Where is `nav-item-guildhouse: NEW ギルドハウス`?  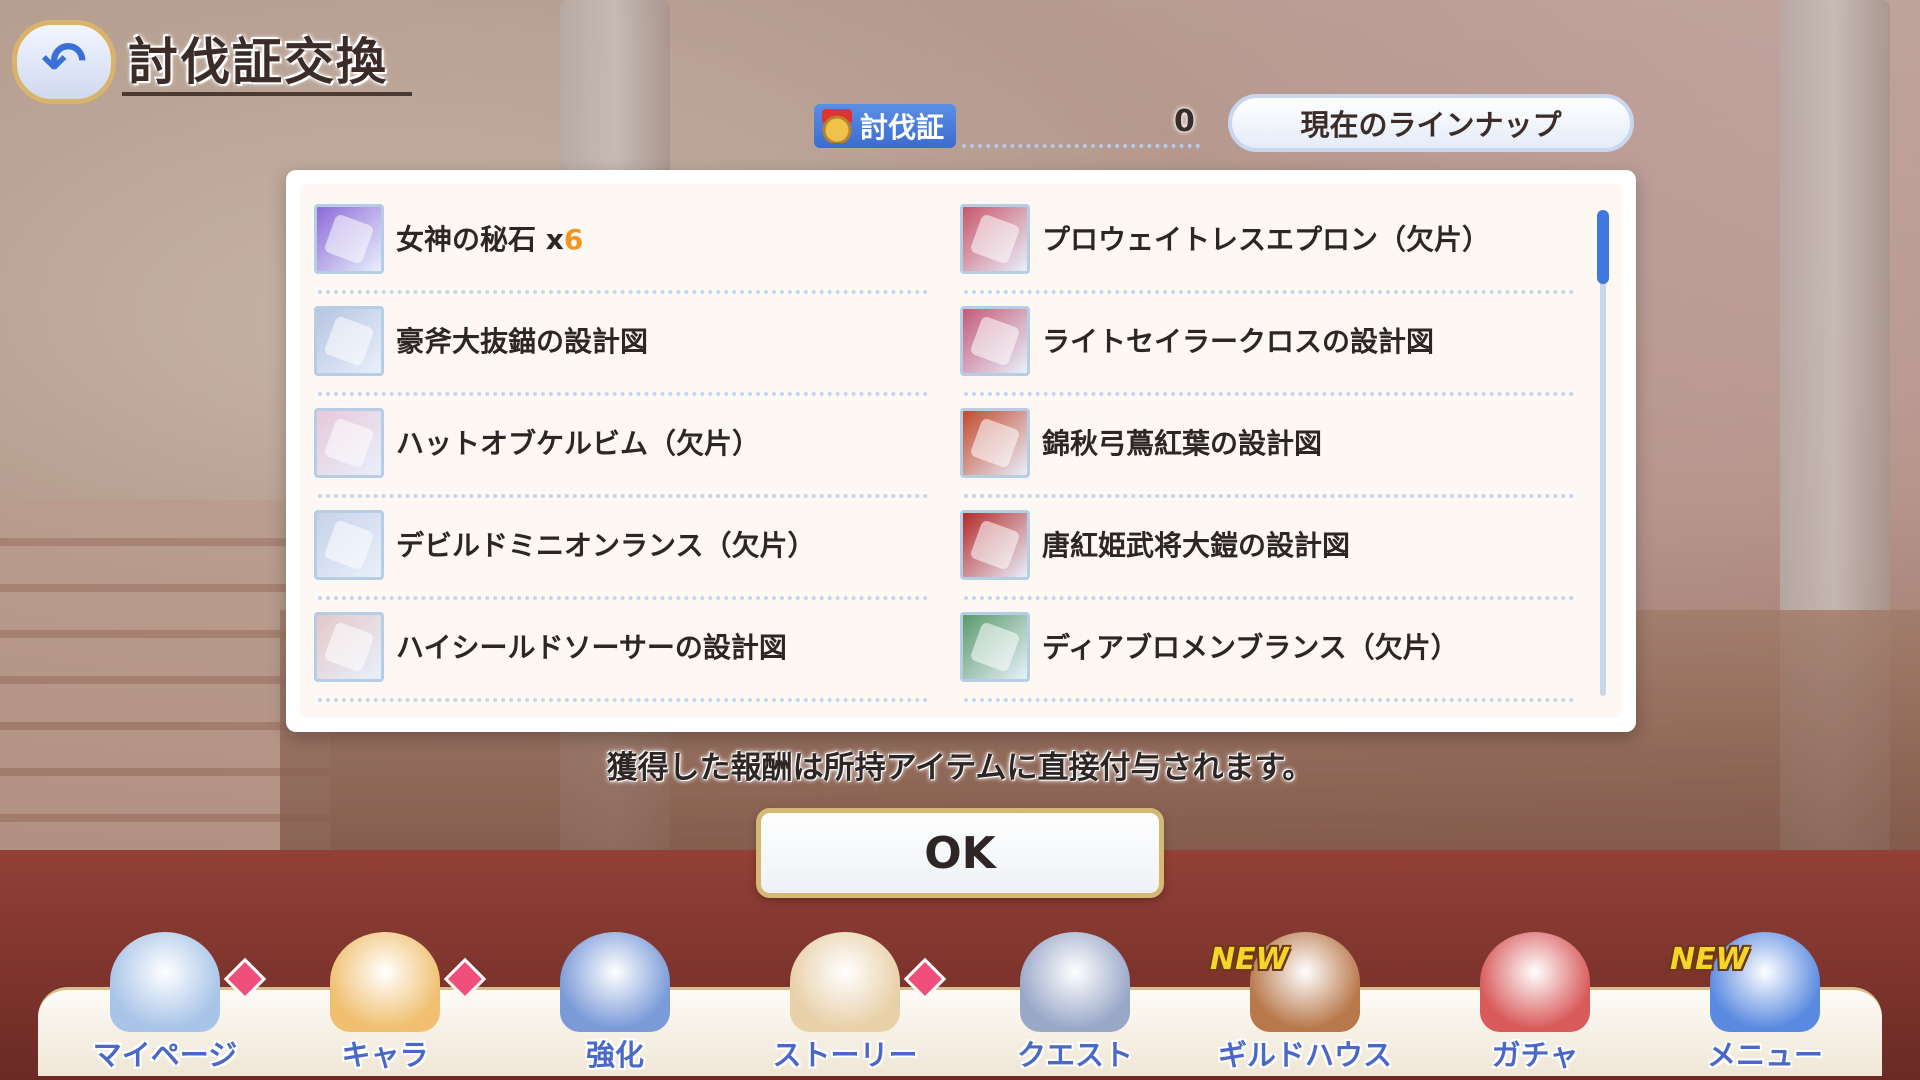 nav-item-guildhouse: NEW ギルドハウス is located at coordinates (1305, 999).